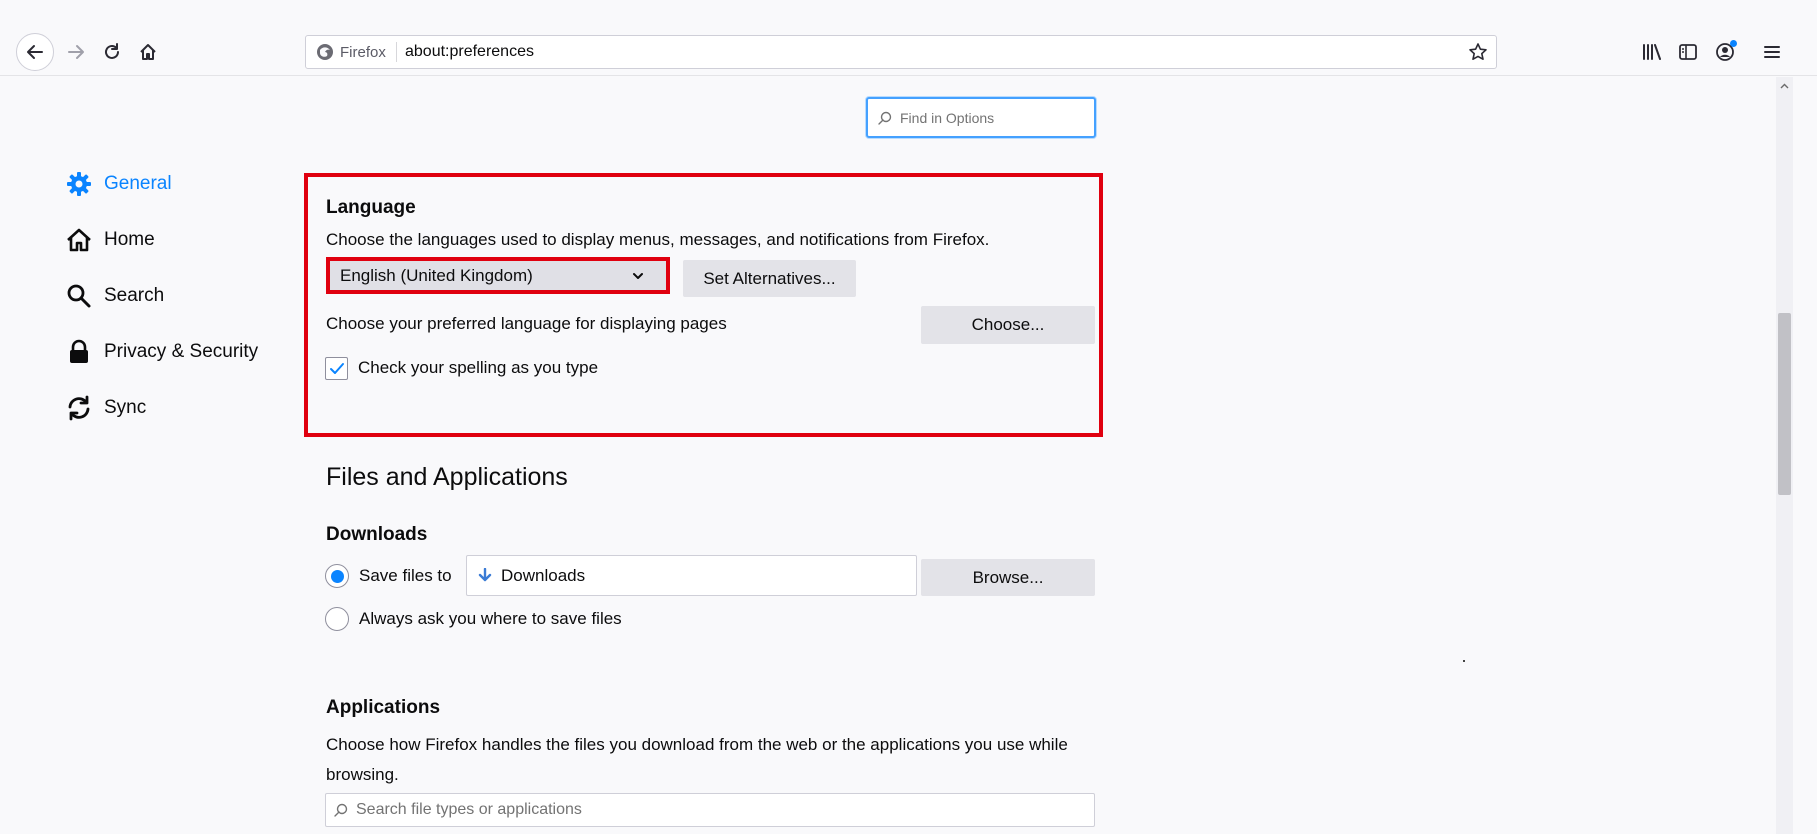 This screenshot has height=834, width=1817. I want to click on home-button, so click(148, 52).